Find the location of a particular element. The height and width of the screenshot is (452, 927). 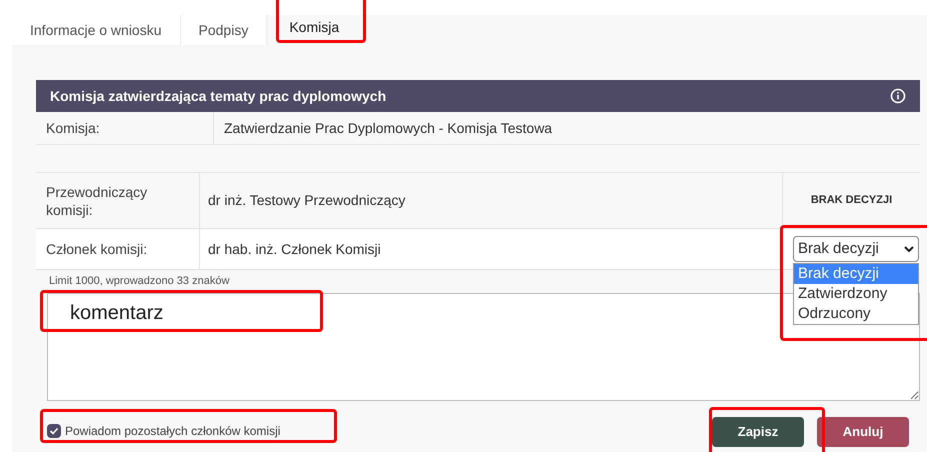

tab: Podpisy is located at coordinates (224, 30).